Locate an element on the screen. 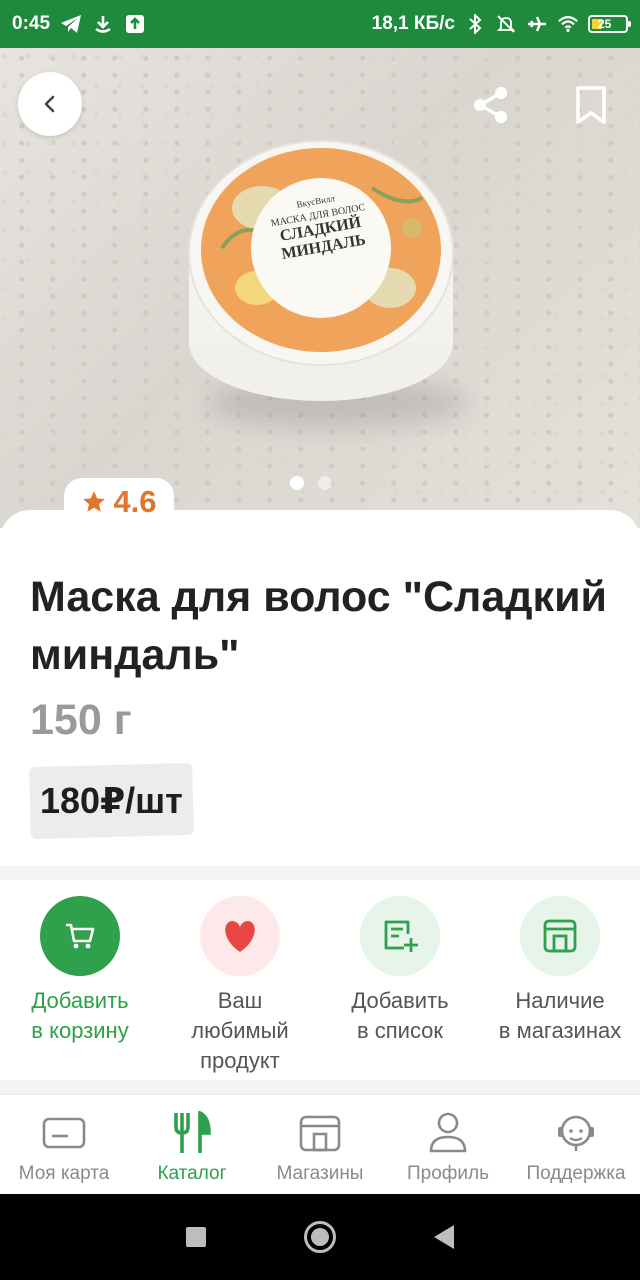 This screenshot has height=1280, width=640. add-to-cart-button: Добавить в корзину is located at coordinates (80, 980).